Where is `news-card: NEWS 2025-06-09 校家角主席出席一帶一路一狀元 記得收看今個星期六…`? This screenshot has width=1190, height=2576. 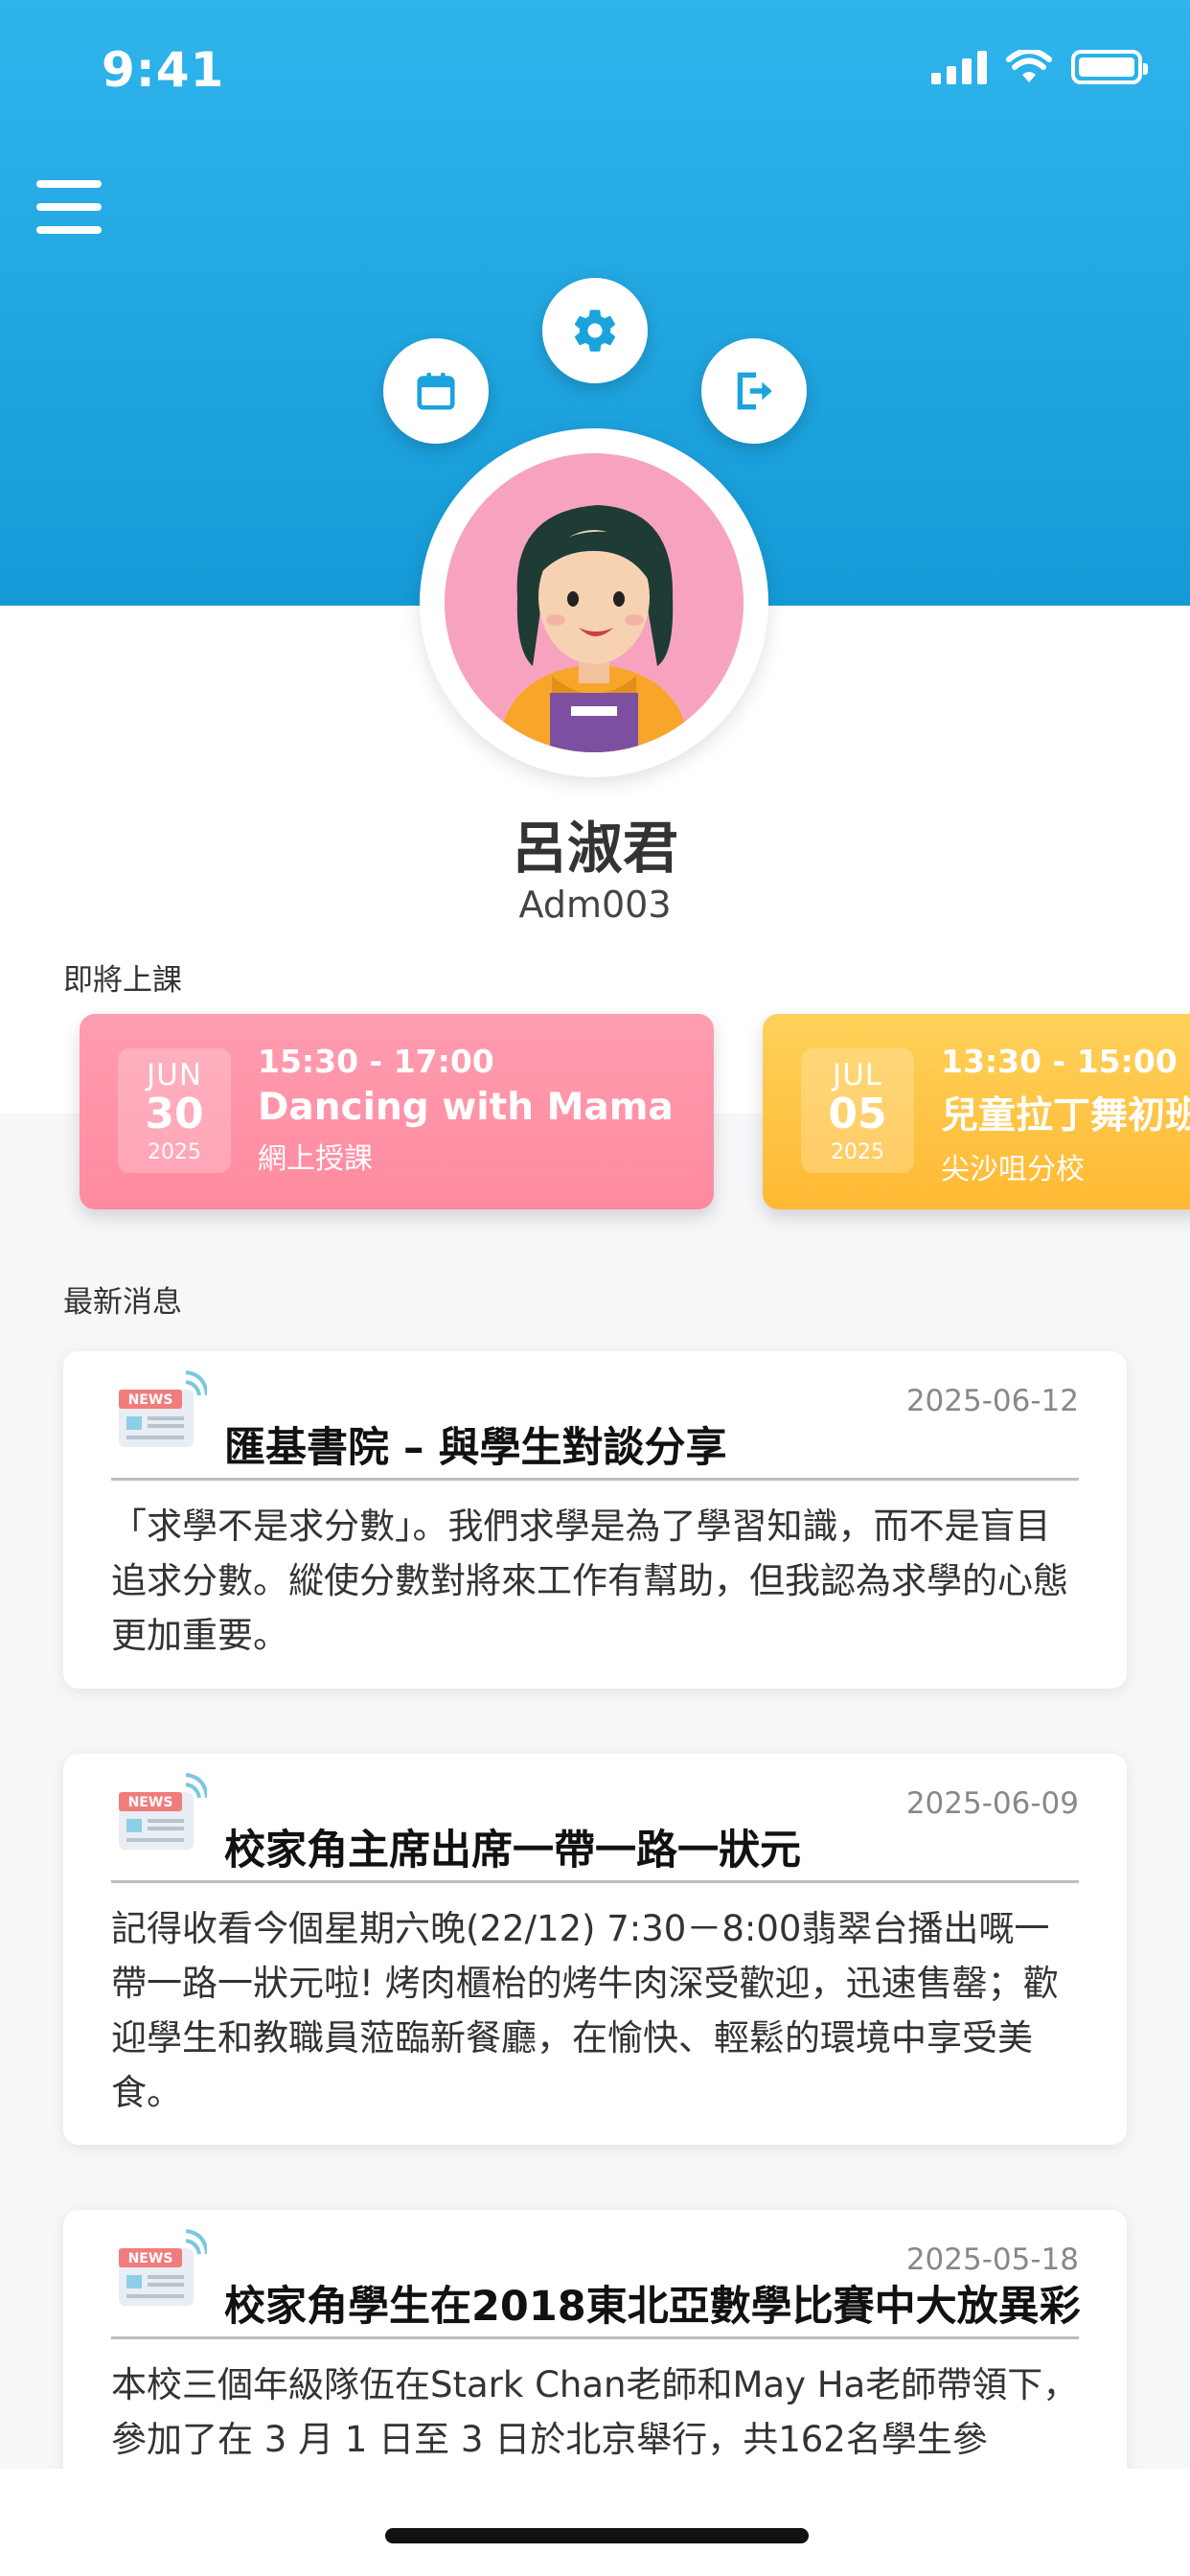
news-card: NEWS 2025-06-09 校家角主席出席一帶一路一狀元 記得收看今個星期六… is located at coordinates (595, 1949).